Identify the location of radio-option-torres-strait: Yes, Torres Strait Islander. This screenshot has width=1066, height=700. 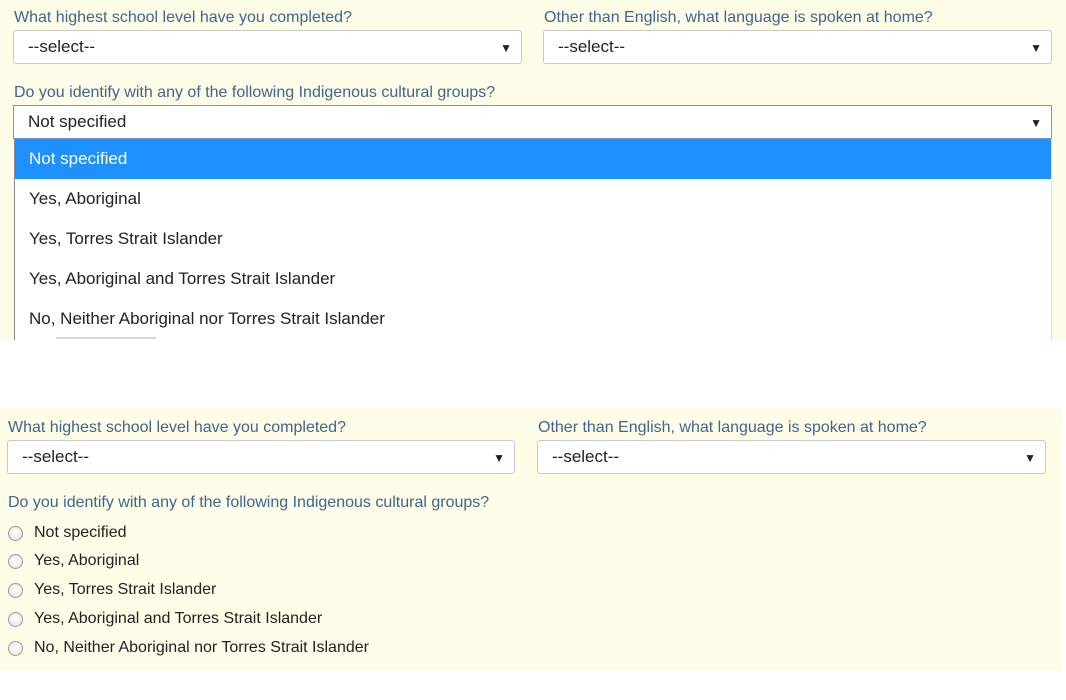
(112, 590).